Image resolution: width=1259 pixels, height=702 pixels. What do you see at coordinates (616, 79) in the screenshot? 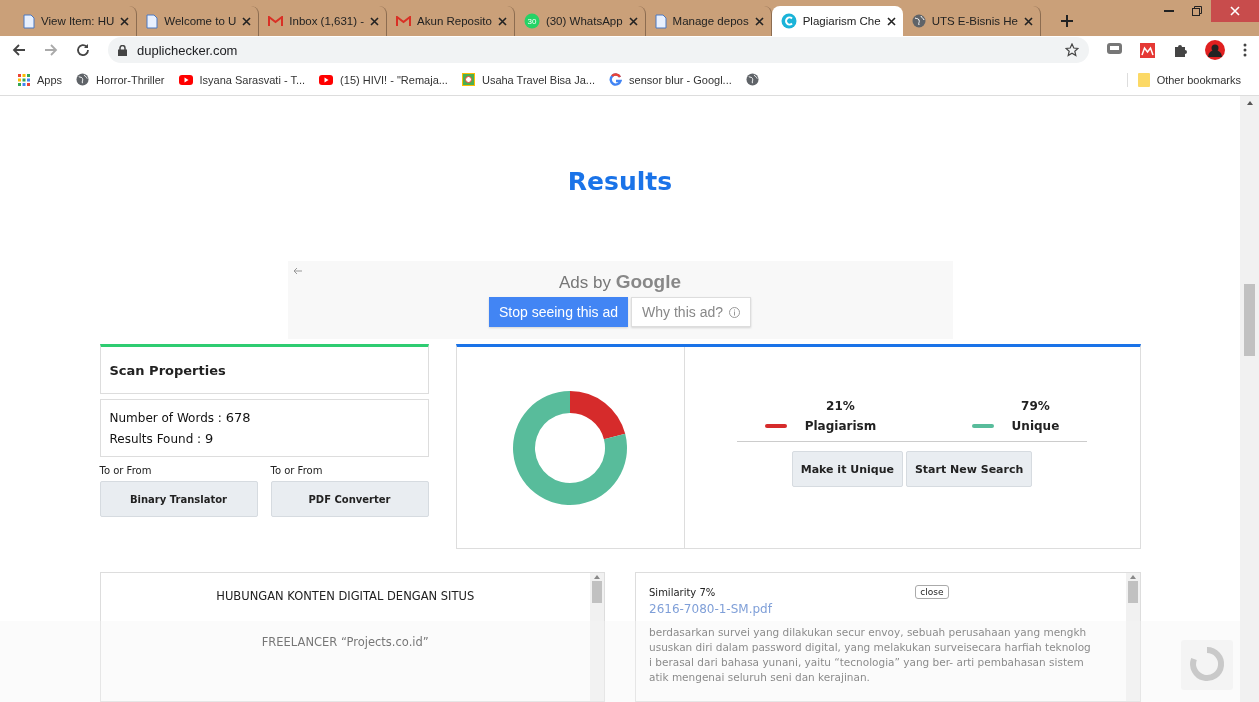
I see `multicolor-ring-icon` at bounding box center [616, 79].